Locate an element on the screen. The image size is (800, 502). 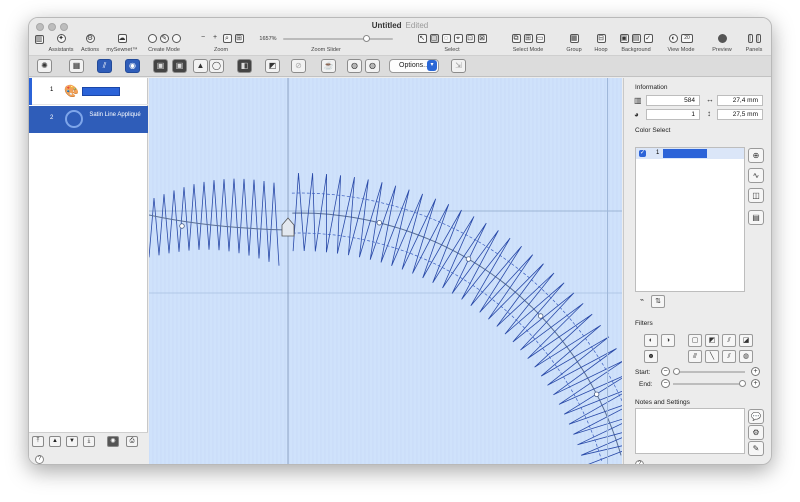
width-field: 27,4 mm is located at coordinates (740, 100).